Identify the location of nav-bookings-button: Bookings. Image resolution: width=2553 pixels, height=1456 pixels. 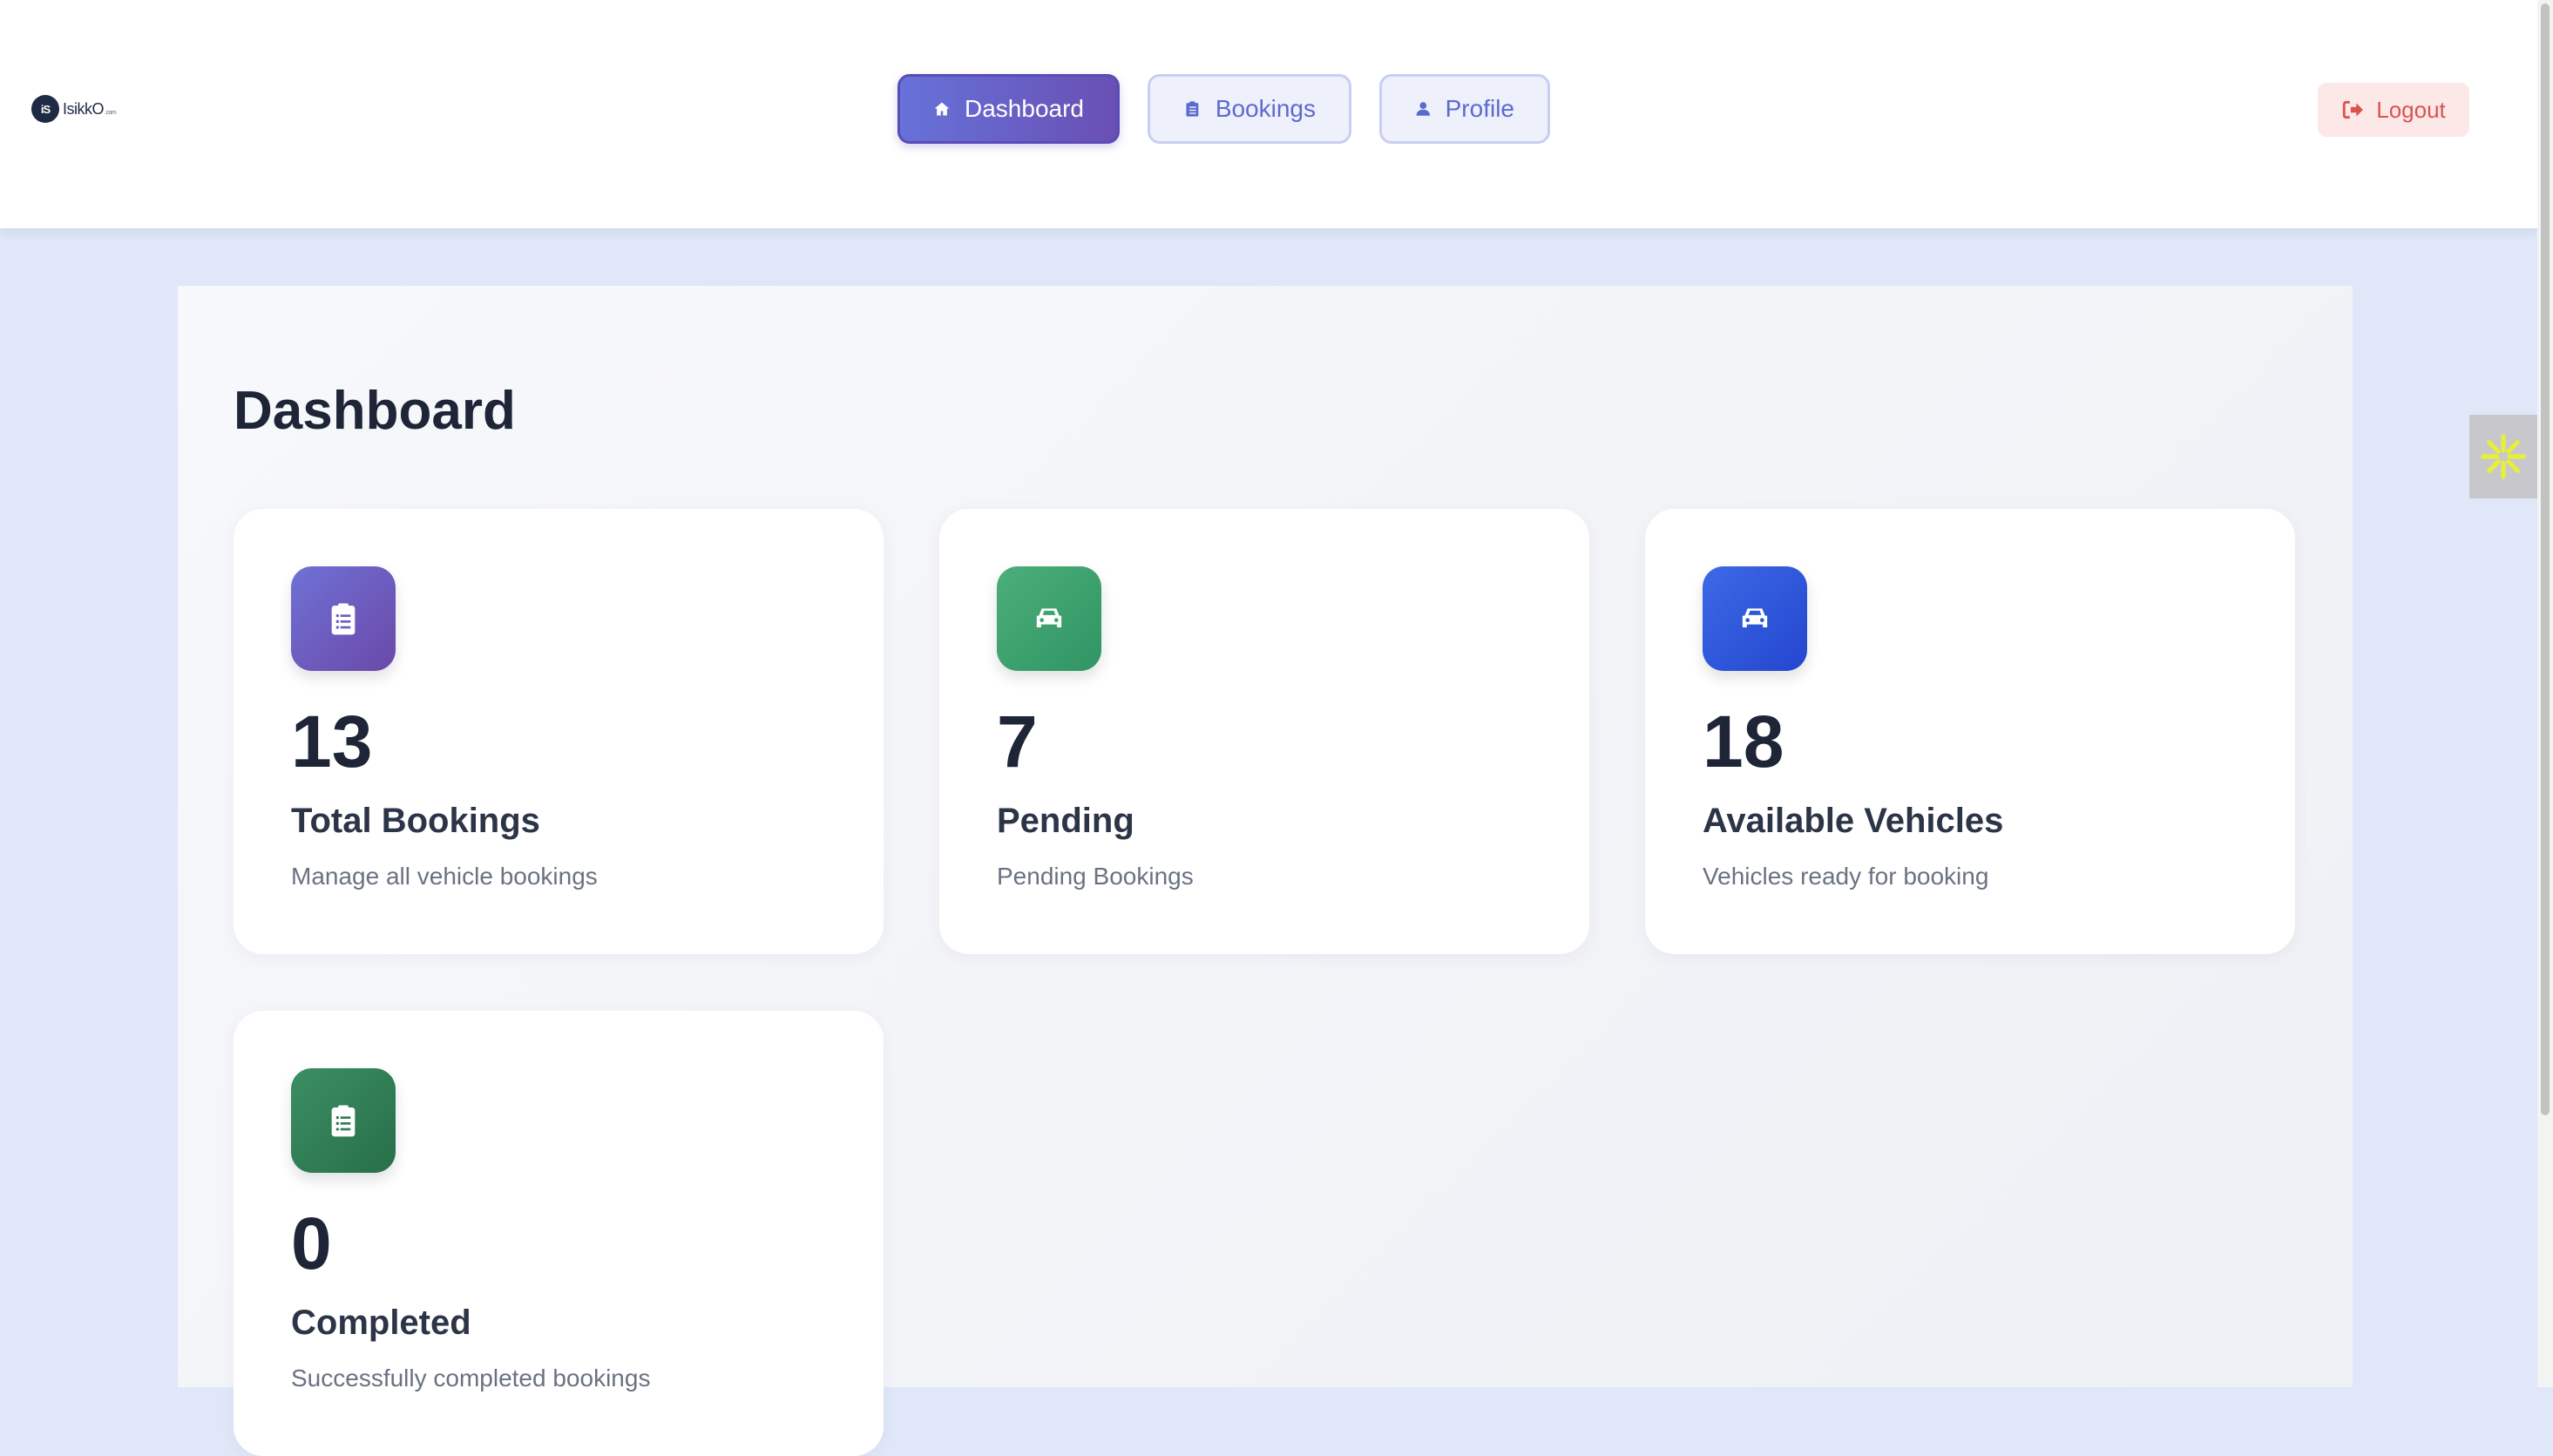
(1249, 109).